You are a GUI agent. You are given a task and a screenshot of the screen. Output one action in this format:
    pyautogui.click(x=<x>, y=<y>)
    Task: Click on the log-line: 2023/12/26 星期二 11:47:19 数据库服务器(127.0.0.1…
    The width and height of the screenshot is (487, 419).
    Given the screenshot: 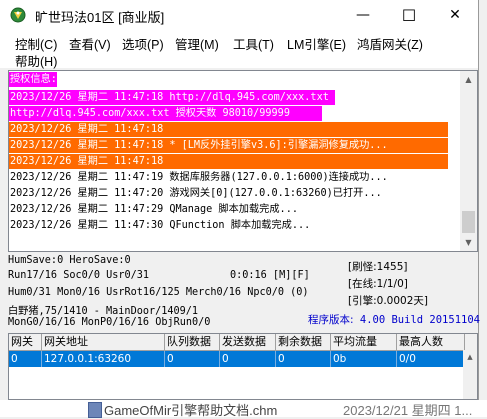 What is the action you would take?
    pyautogui.click(x=199, y=177)
    